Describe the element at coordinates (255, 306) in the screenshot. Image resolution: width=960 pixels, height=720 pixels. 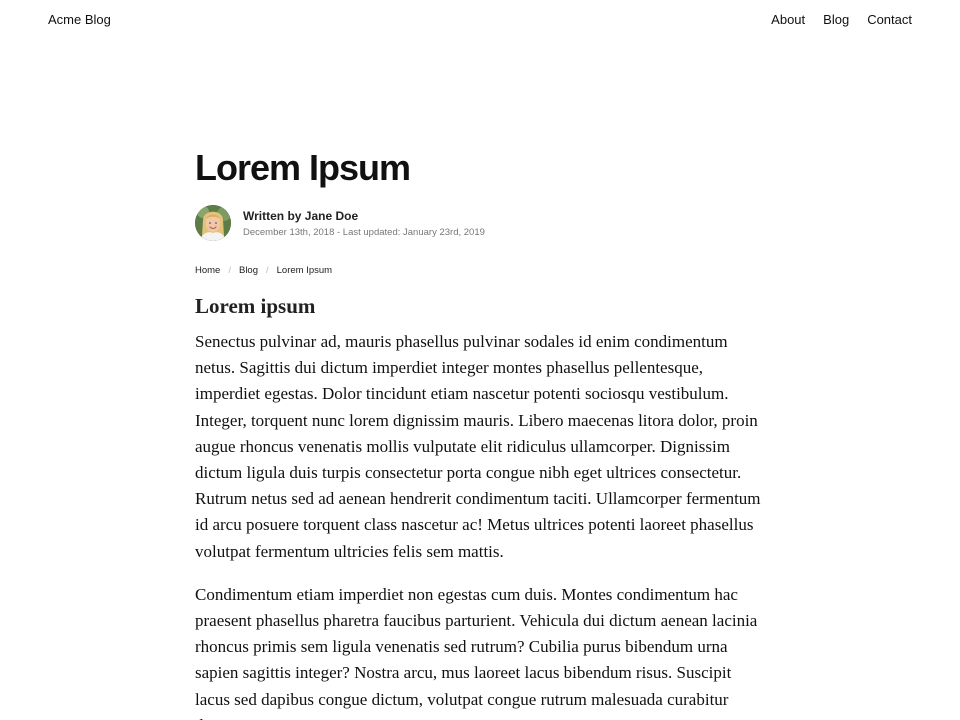
I see `section-heading: Lorem ipsum` at that location.